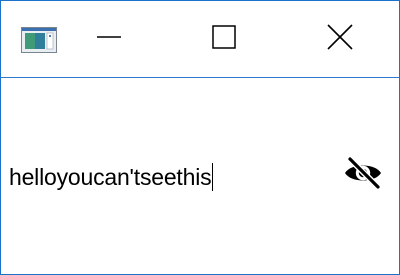  I want to click on maximize-icon, so click(224, 39).